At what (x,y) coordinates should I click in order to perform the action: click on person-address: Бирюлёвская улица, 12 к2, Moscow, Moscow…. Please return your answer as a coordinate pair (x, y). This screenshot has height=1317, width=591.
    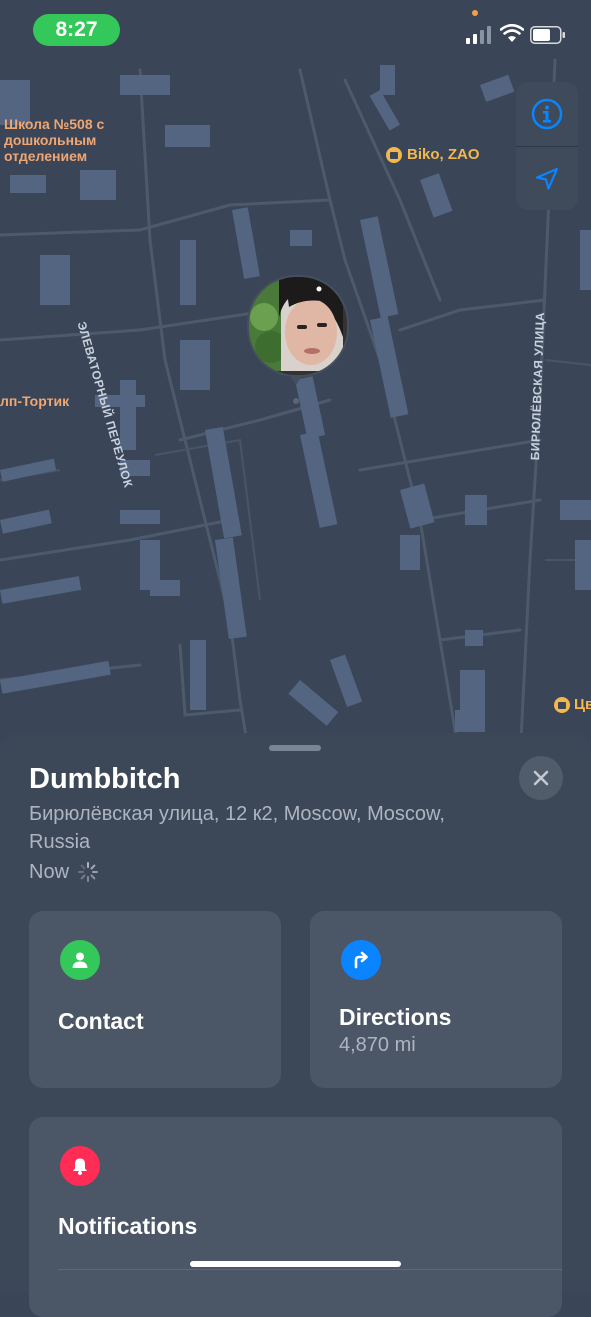
    Looking at the image, I should click on (237, 828).